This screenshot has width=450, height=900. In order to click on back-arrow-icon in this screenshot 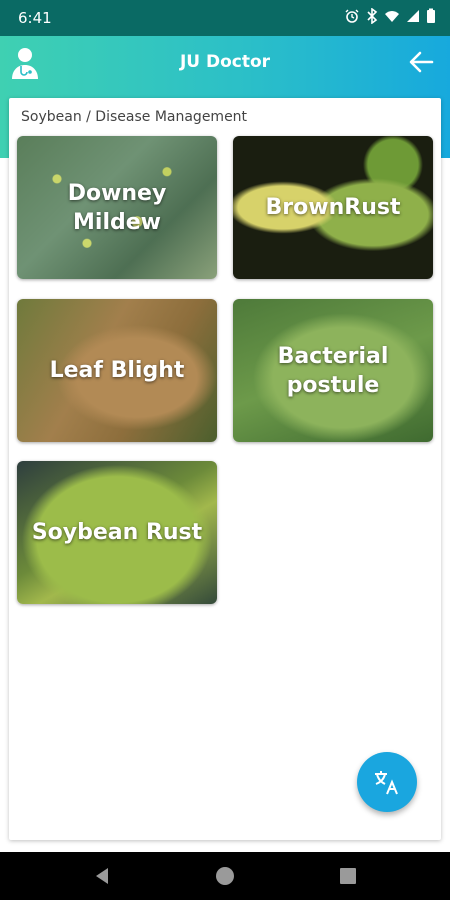, I will do `click(421, 62)`.